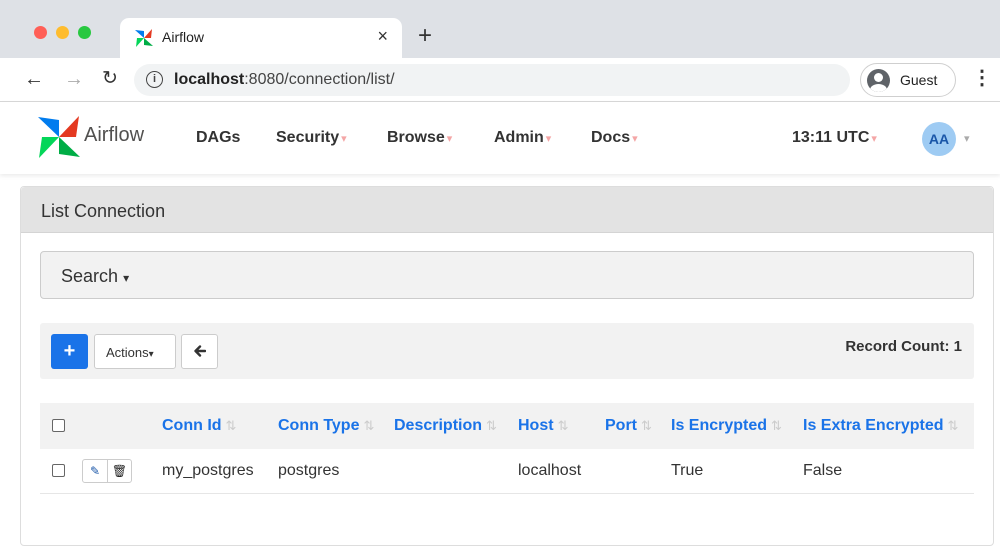 This screenshot has height=546, width=1000. I want to click on add-connection-button: +, so click(69, 351).